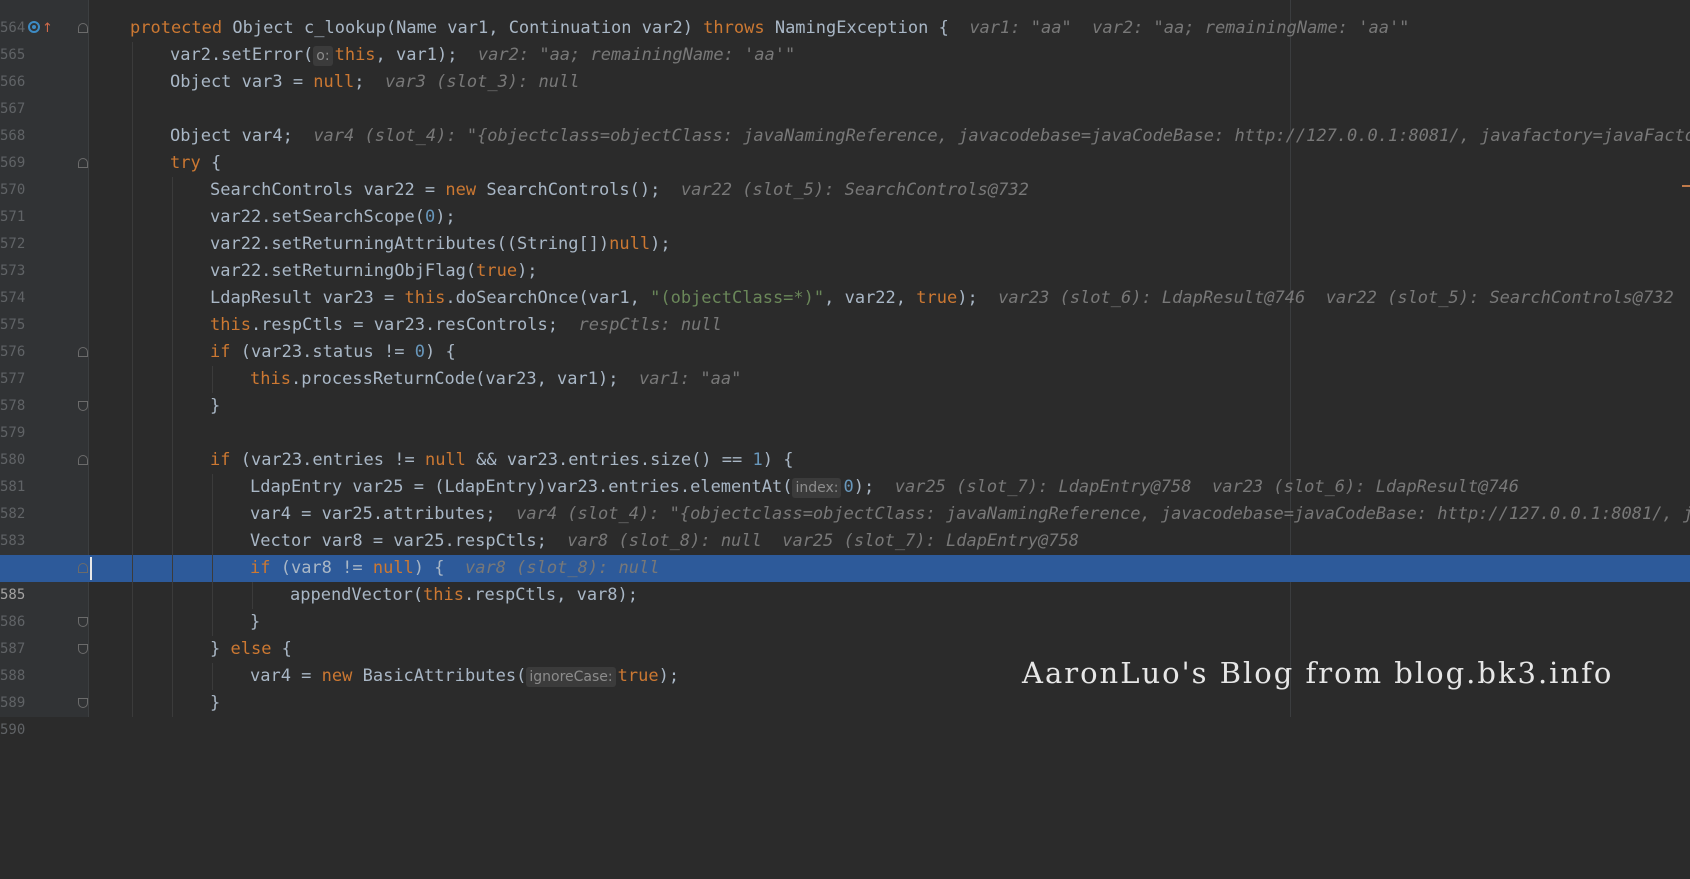 The height and width of the screenshot is (879, 1690). What do you see at coordinates (636, 55) in the screenshot?
I see `inline-debug-value: var2: "aa; remainingName: 'aa'"` at bounding box center [636, 55].